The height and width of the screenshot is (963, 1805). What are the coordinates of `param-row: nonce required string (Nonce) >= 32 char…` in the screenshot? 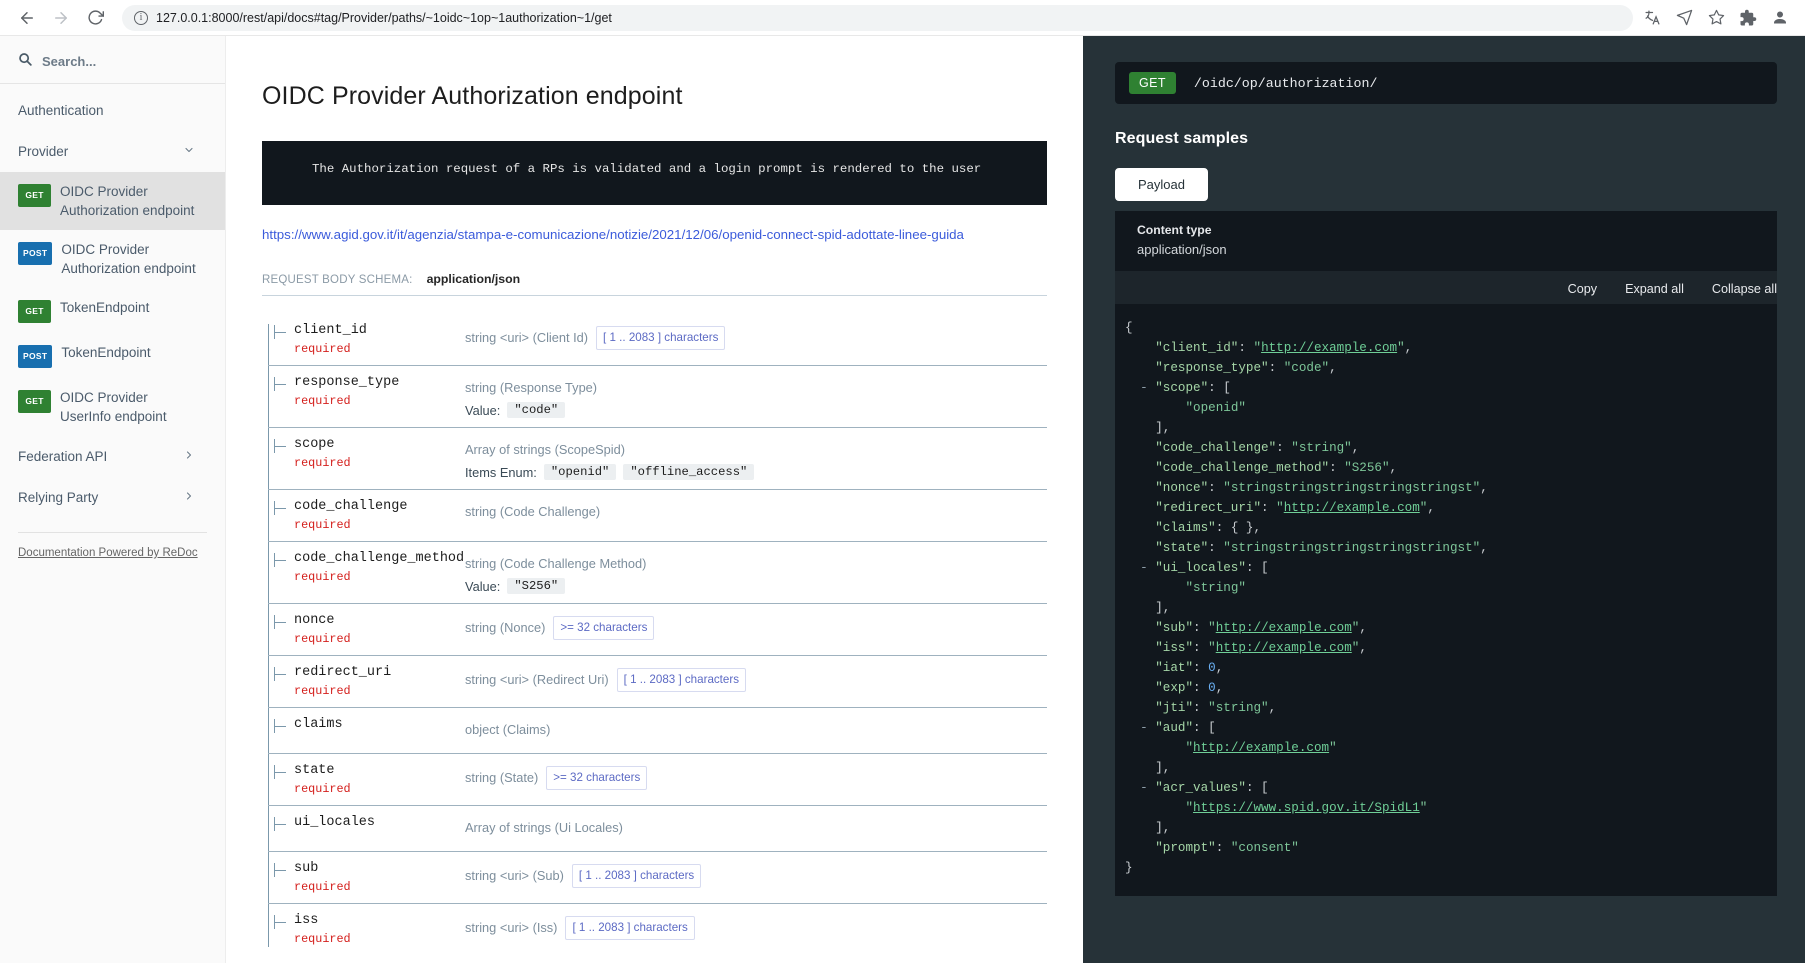 It's located at (657, 630).